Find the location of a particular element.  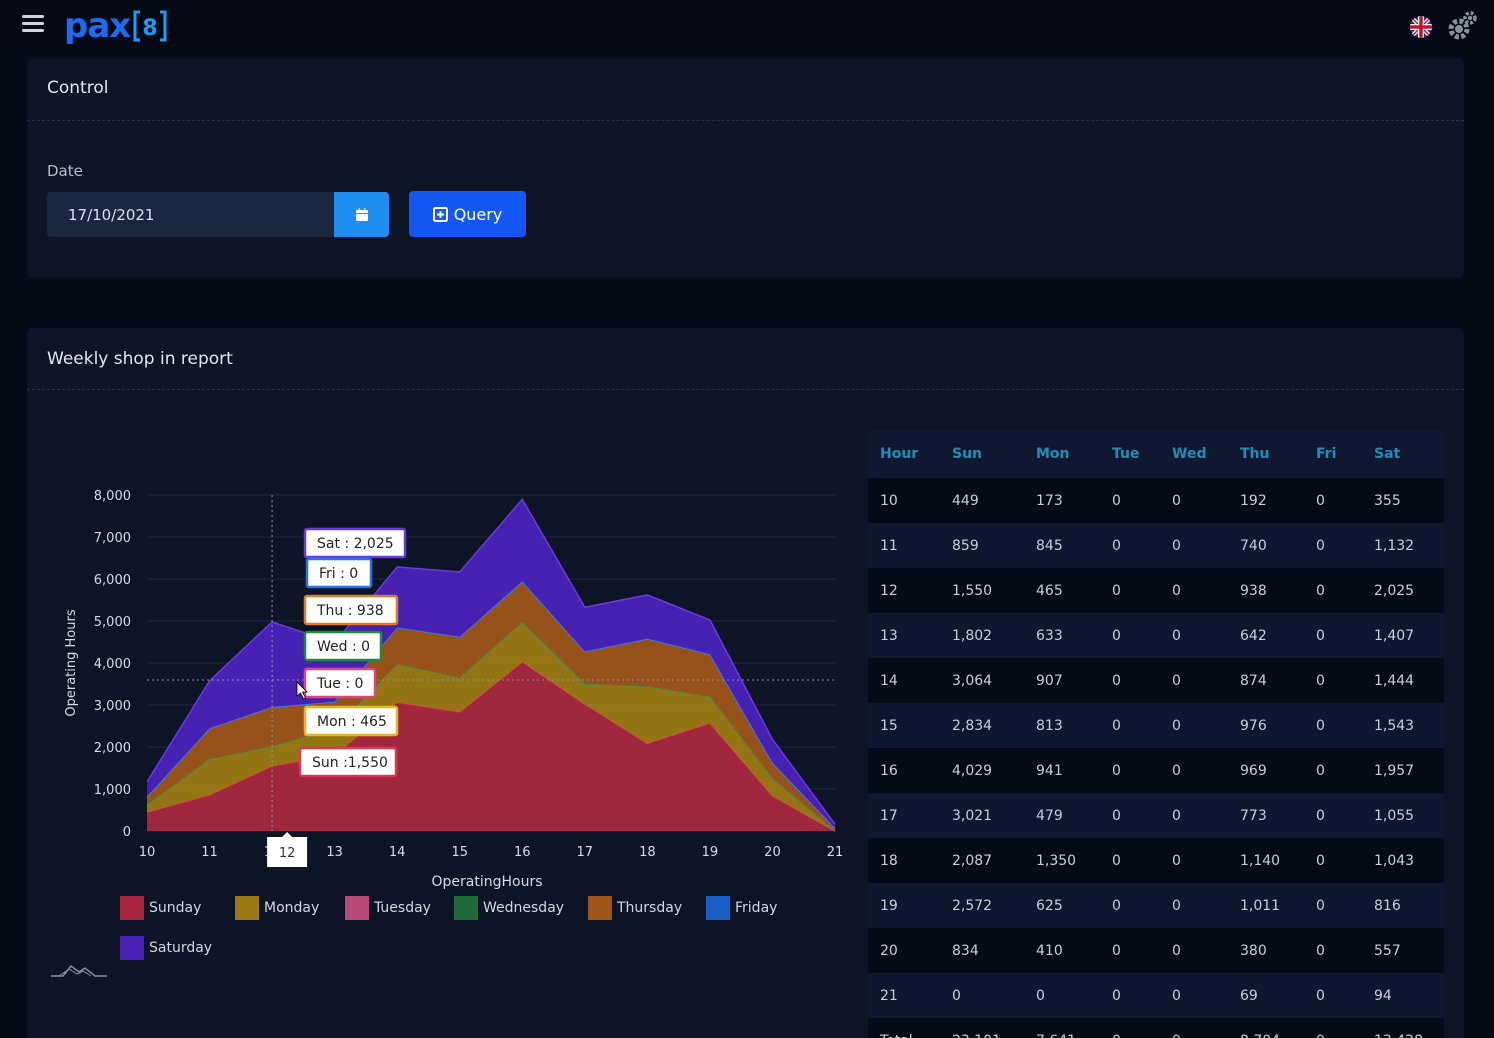

calendar-button is located at coordinates (361, 214).